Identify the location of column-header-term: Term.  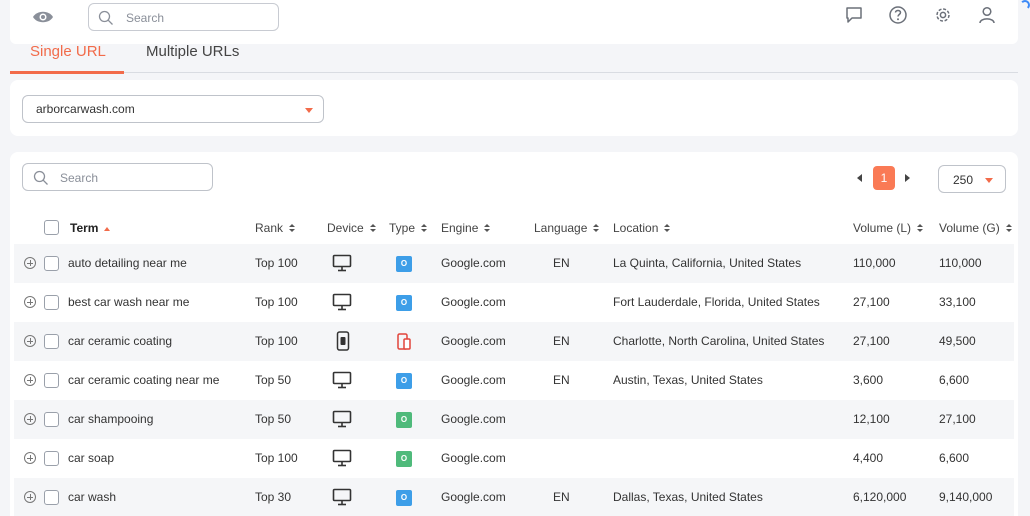
(90, 228).